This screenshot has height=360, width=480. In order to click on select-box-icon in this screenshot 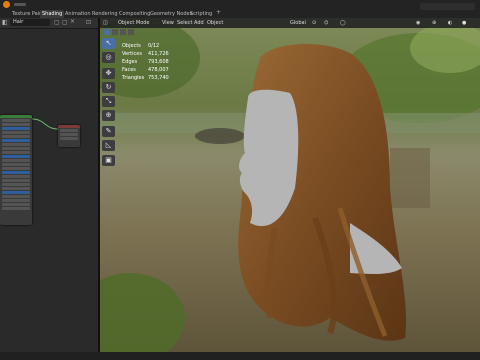, I will do `click(107, 32)`.